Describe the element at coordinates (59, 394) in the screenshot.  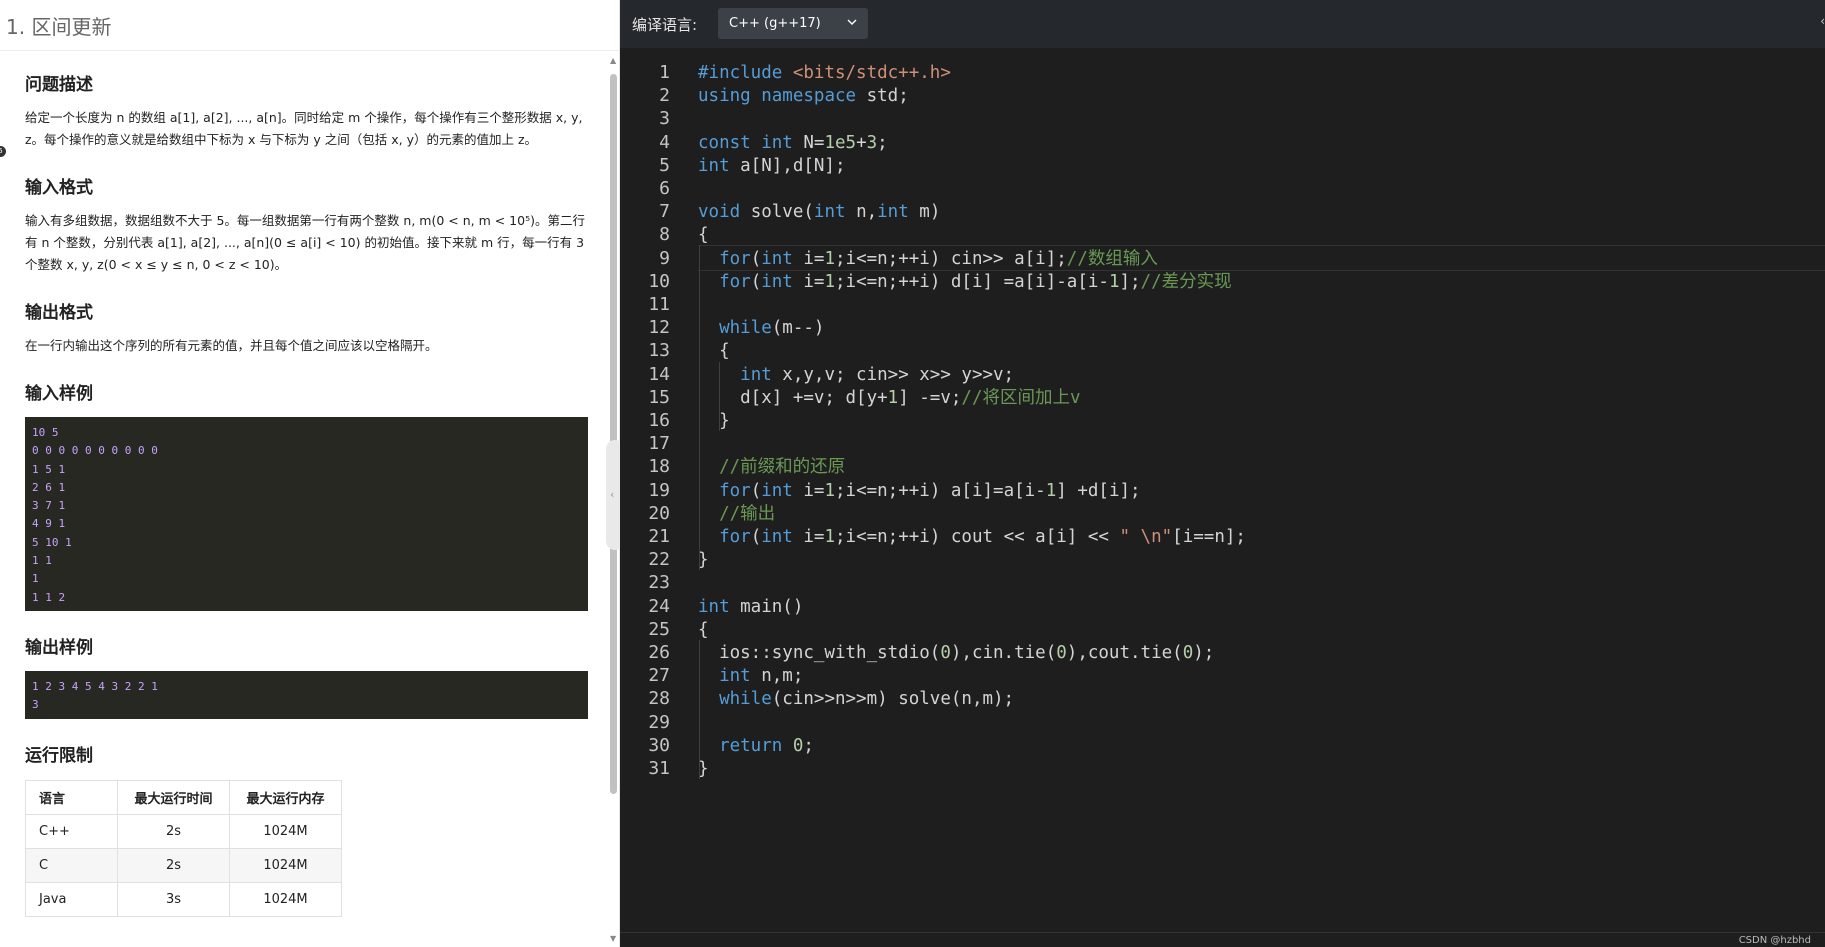
I see `sample-input-title: 输入样例` at that location.